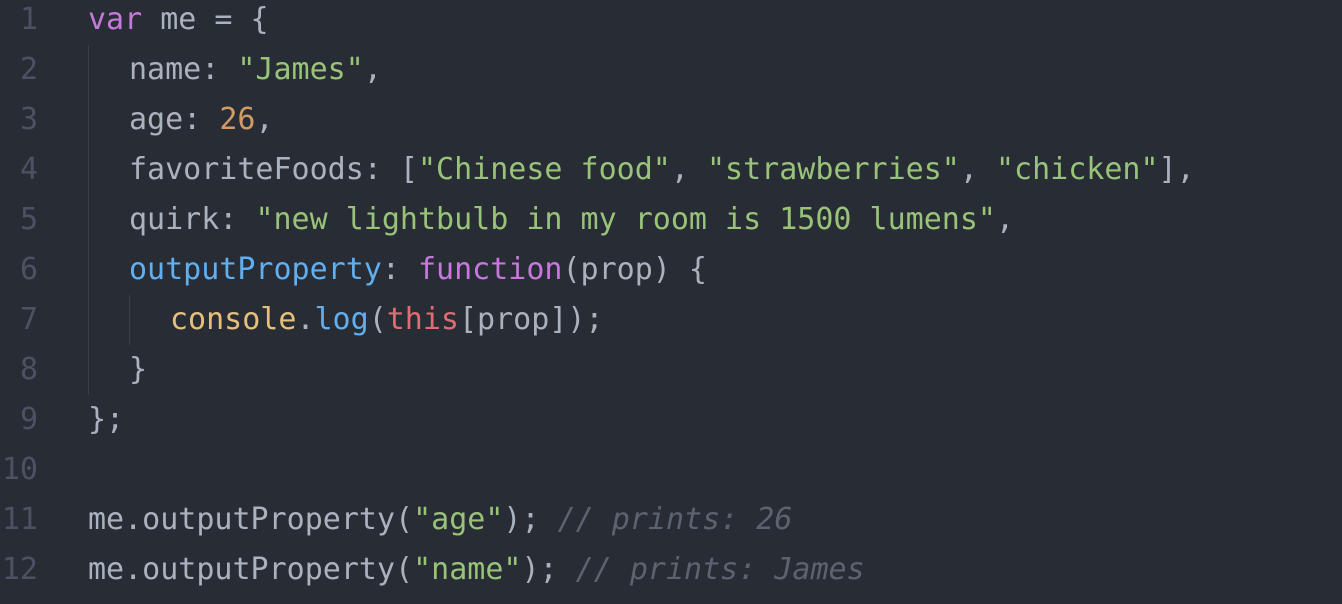  Describe the element at coordinates (28, 69) in the screenshot. I see `line-number: 2` at that location.